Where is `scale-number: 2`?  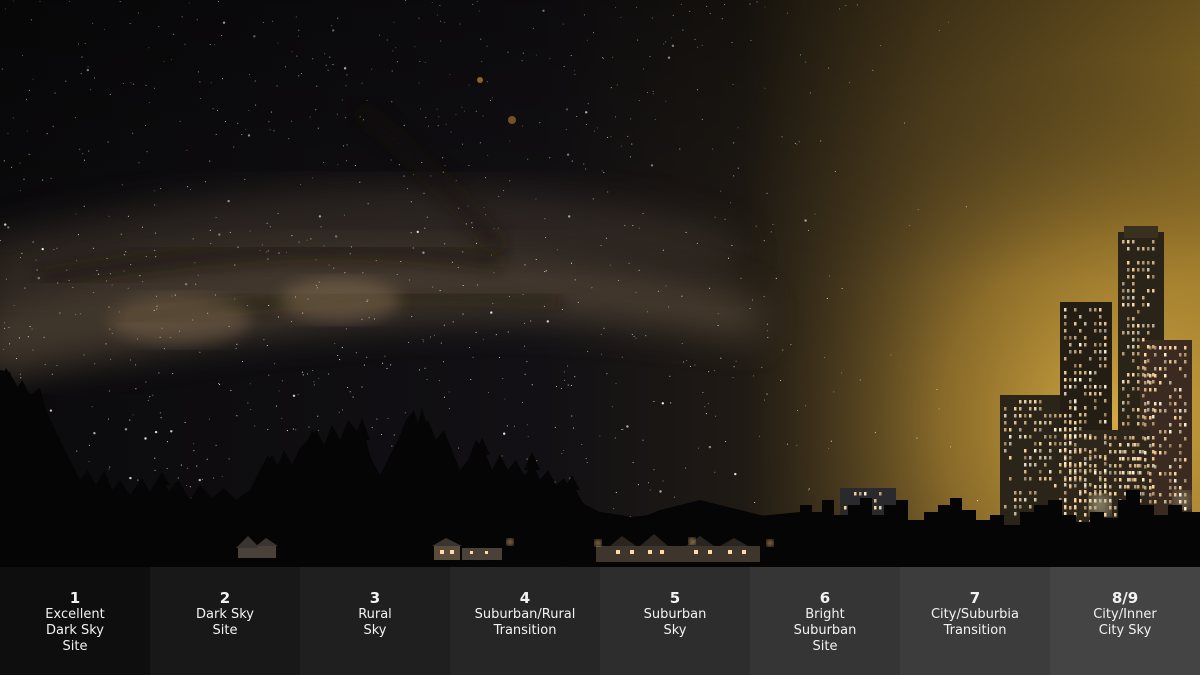
scale-number: 2 is located at coordinates (225, 598).